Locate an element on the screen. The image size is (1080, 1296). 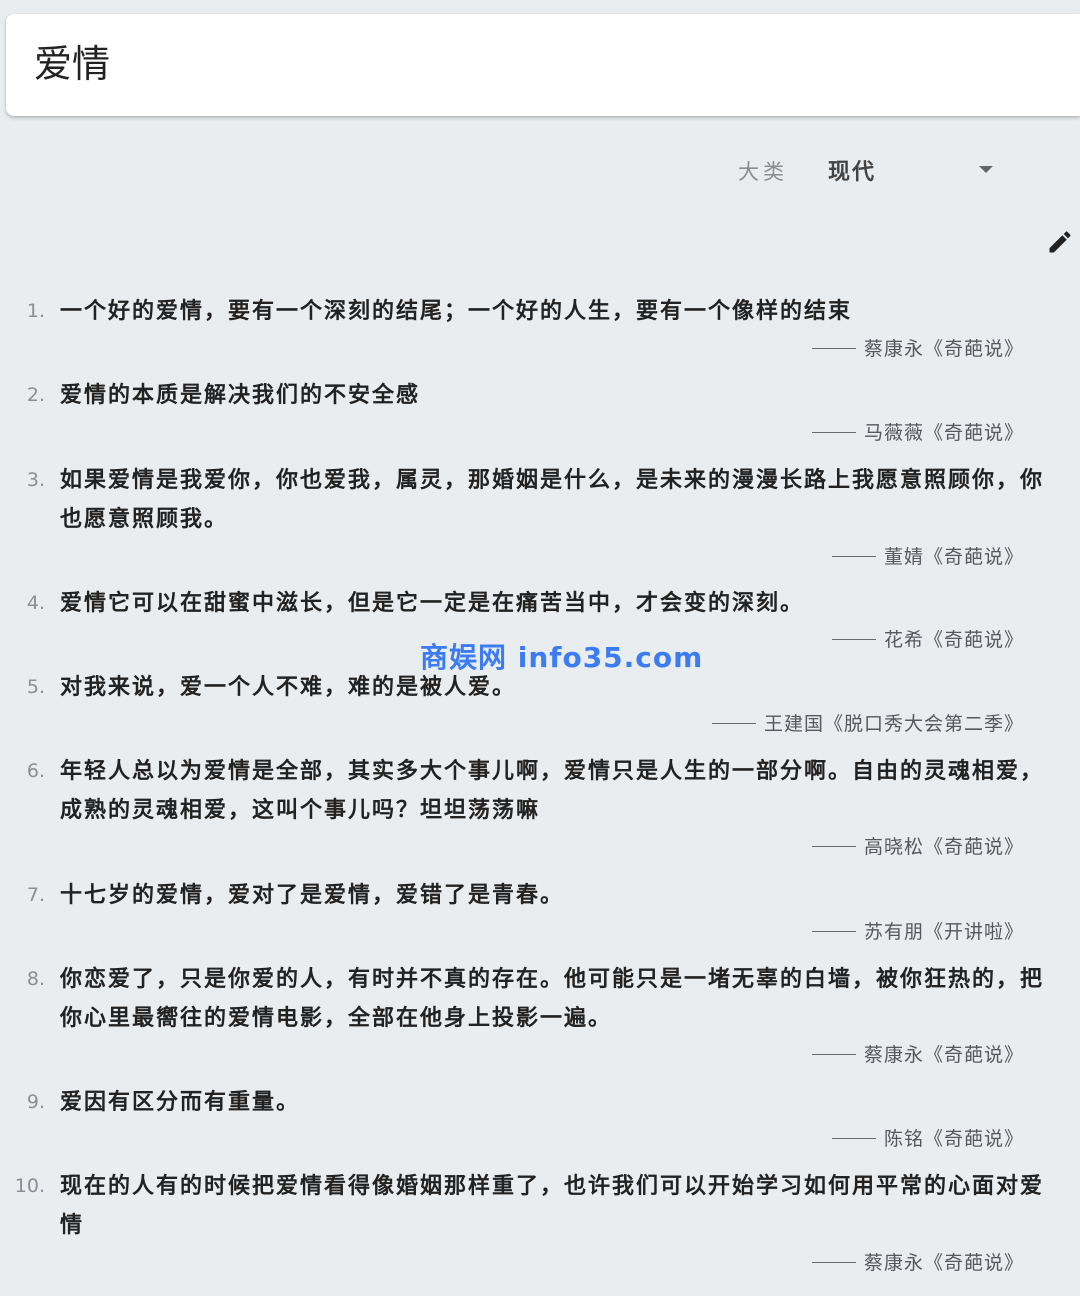
quote-source: 董婧《奇葩说》 is located at coordinates (927, 557).